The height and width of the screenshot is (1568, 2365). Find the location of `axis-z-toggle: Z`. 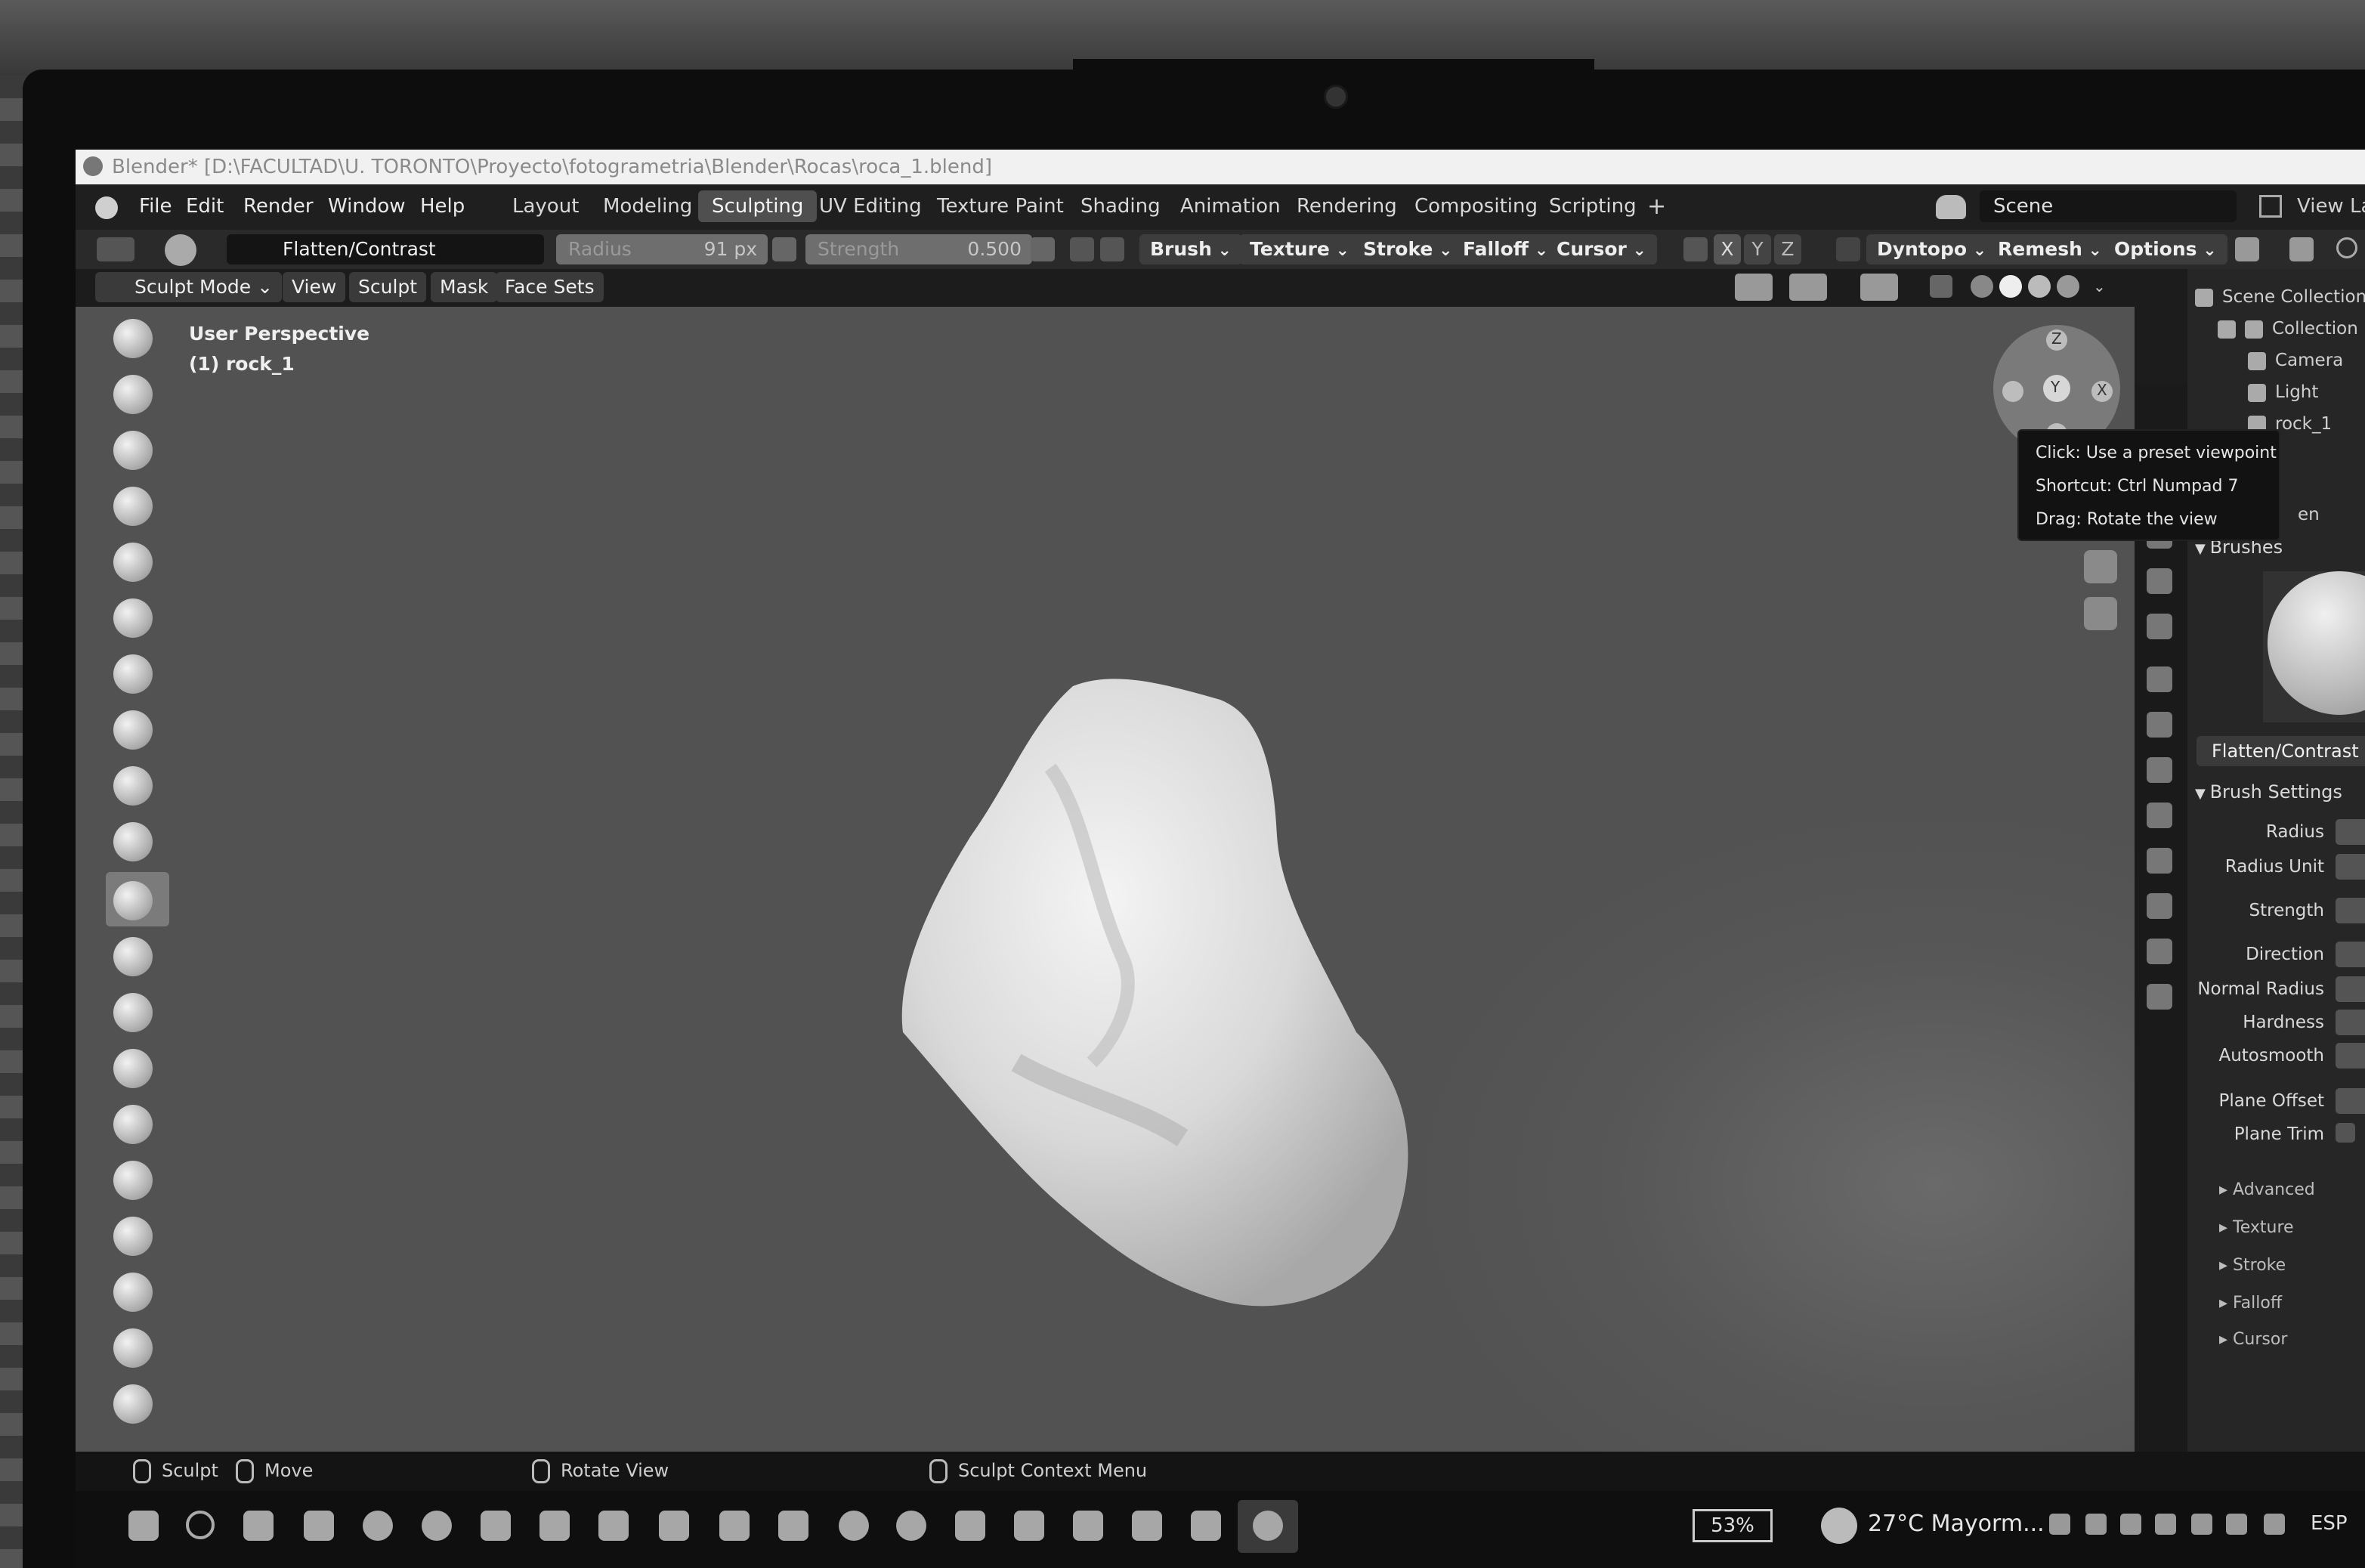

axis-z-toggle: Z is located at coordinates (1788, 249).